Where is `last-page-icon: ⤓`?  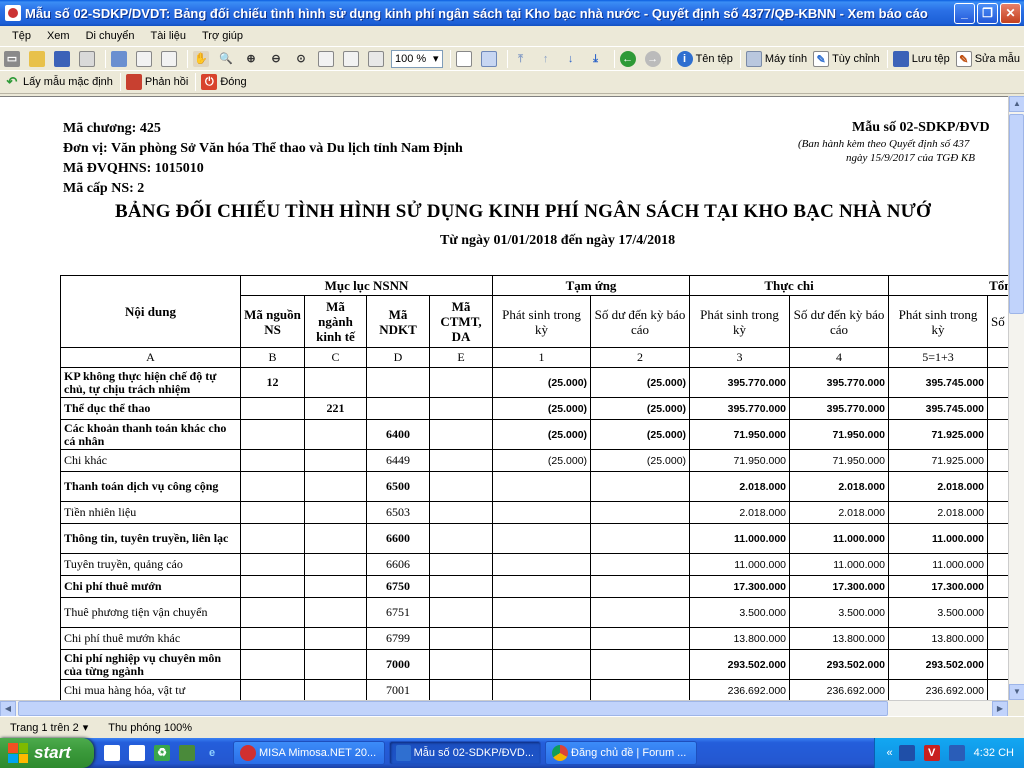 last-page-icon: ⤓ is located at coordinates (595, 58).